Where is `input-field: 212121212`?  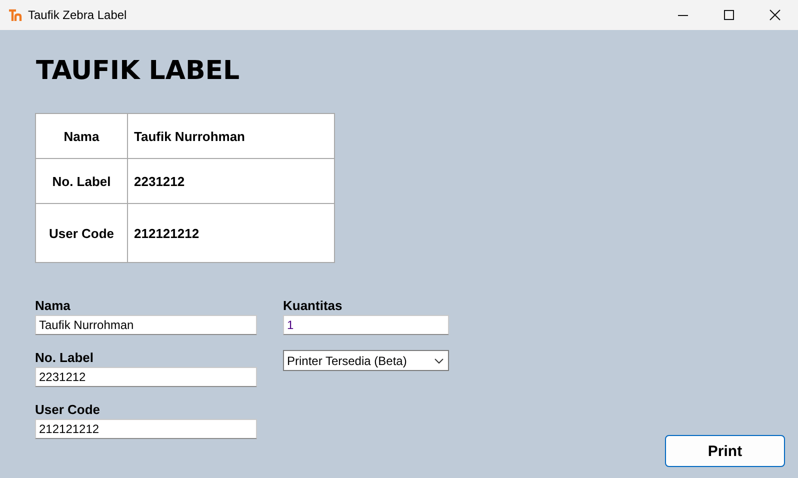
input-field: 212121212 is located at coordinates (146, 429).